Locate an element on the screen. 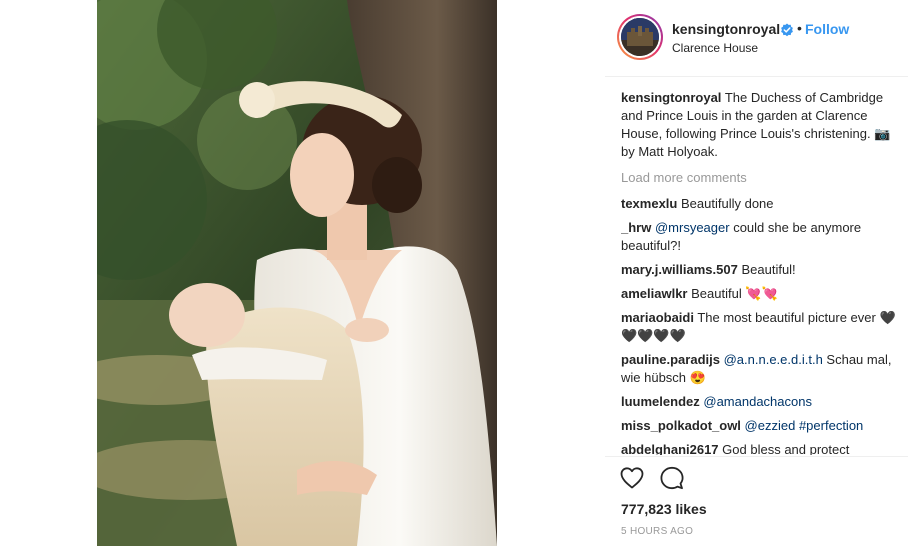  post-timestamp: 5 HOURS AGO is located at coordinates (657, 531).